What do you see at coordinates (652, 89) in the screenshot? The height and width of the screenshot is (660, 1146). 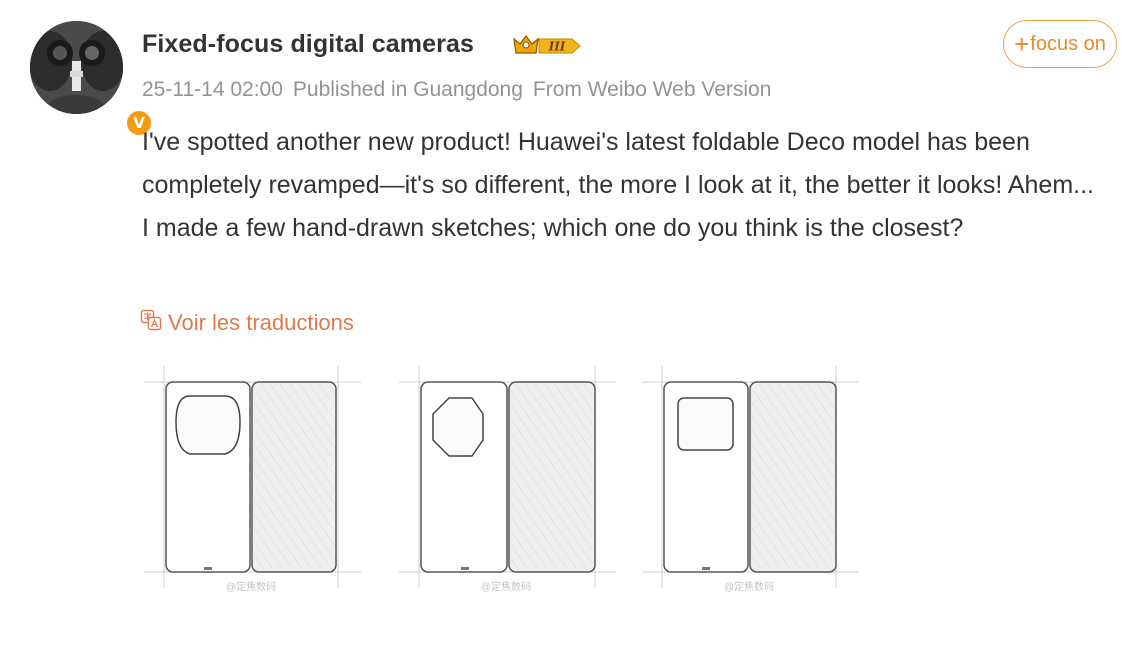 I see `source: From Weibo Web Version` at bounding box center [652, 89].